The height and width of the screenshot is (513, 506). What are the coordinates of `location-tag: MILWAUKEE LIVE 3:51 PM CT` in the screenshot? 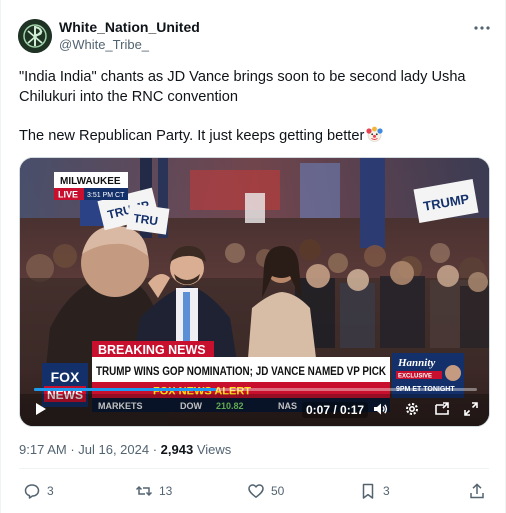 It's located at (91, 186).